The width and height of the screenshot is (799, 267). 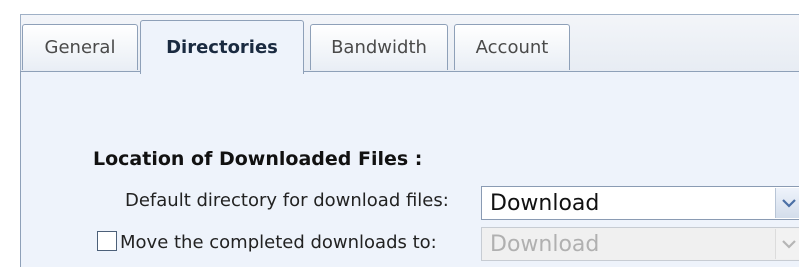 I want to click on default-directory-label: Default directory for download files:, so click(x=287, y=200).